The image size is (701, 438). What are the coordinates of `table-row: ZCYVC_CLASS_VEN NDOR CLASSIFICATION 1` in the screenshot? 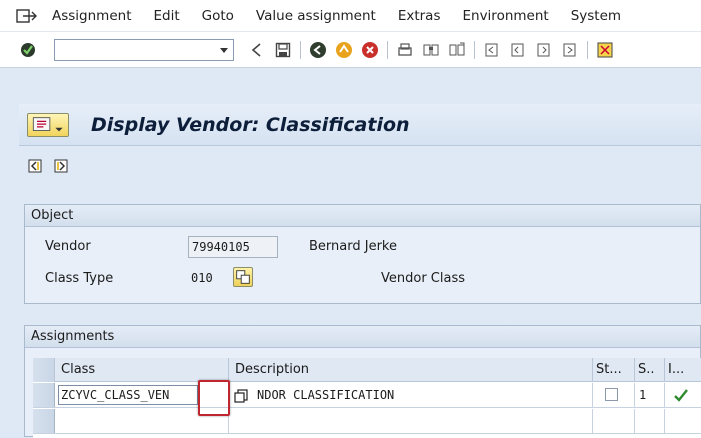 It's located at (367, 395).